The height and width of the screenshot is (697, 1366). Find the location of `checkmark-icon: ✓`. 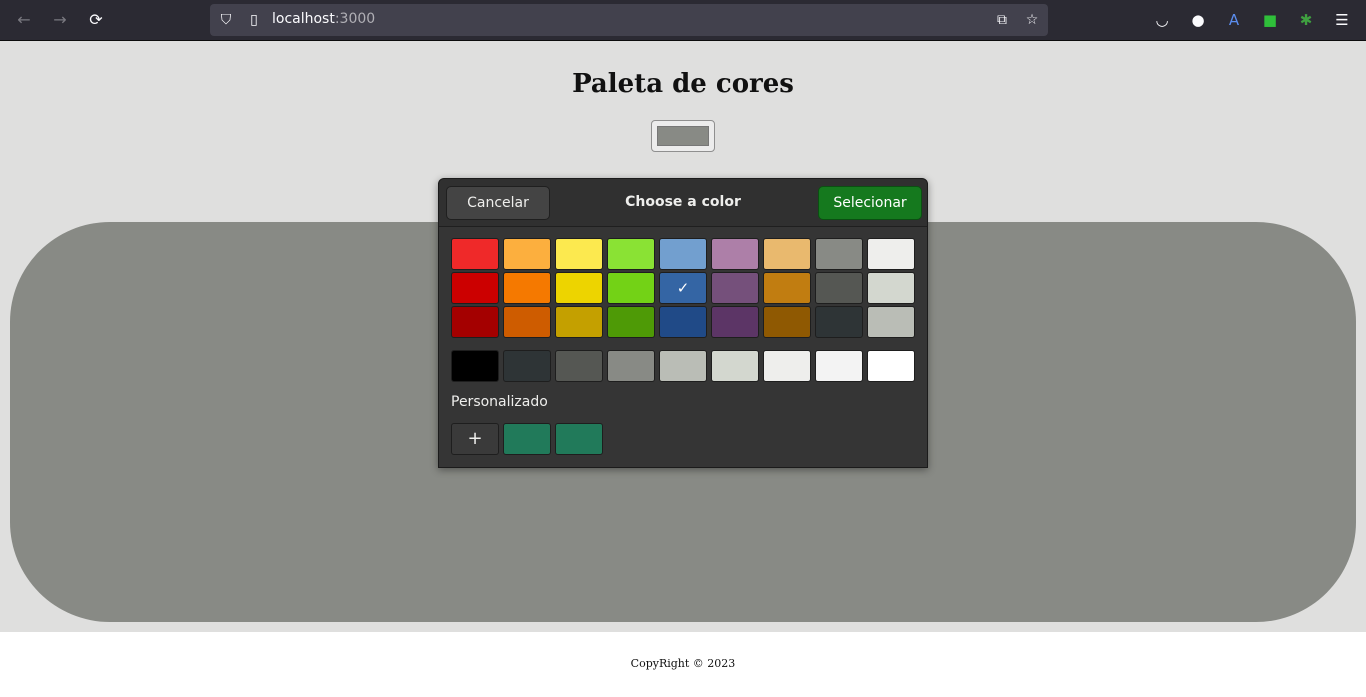

checkmark-icon: ✓ is located at coordinates (683, 288).